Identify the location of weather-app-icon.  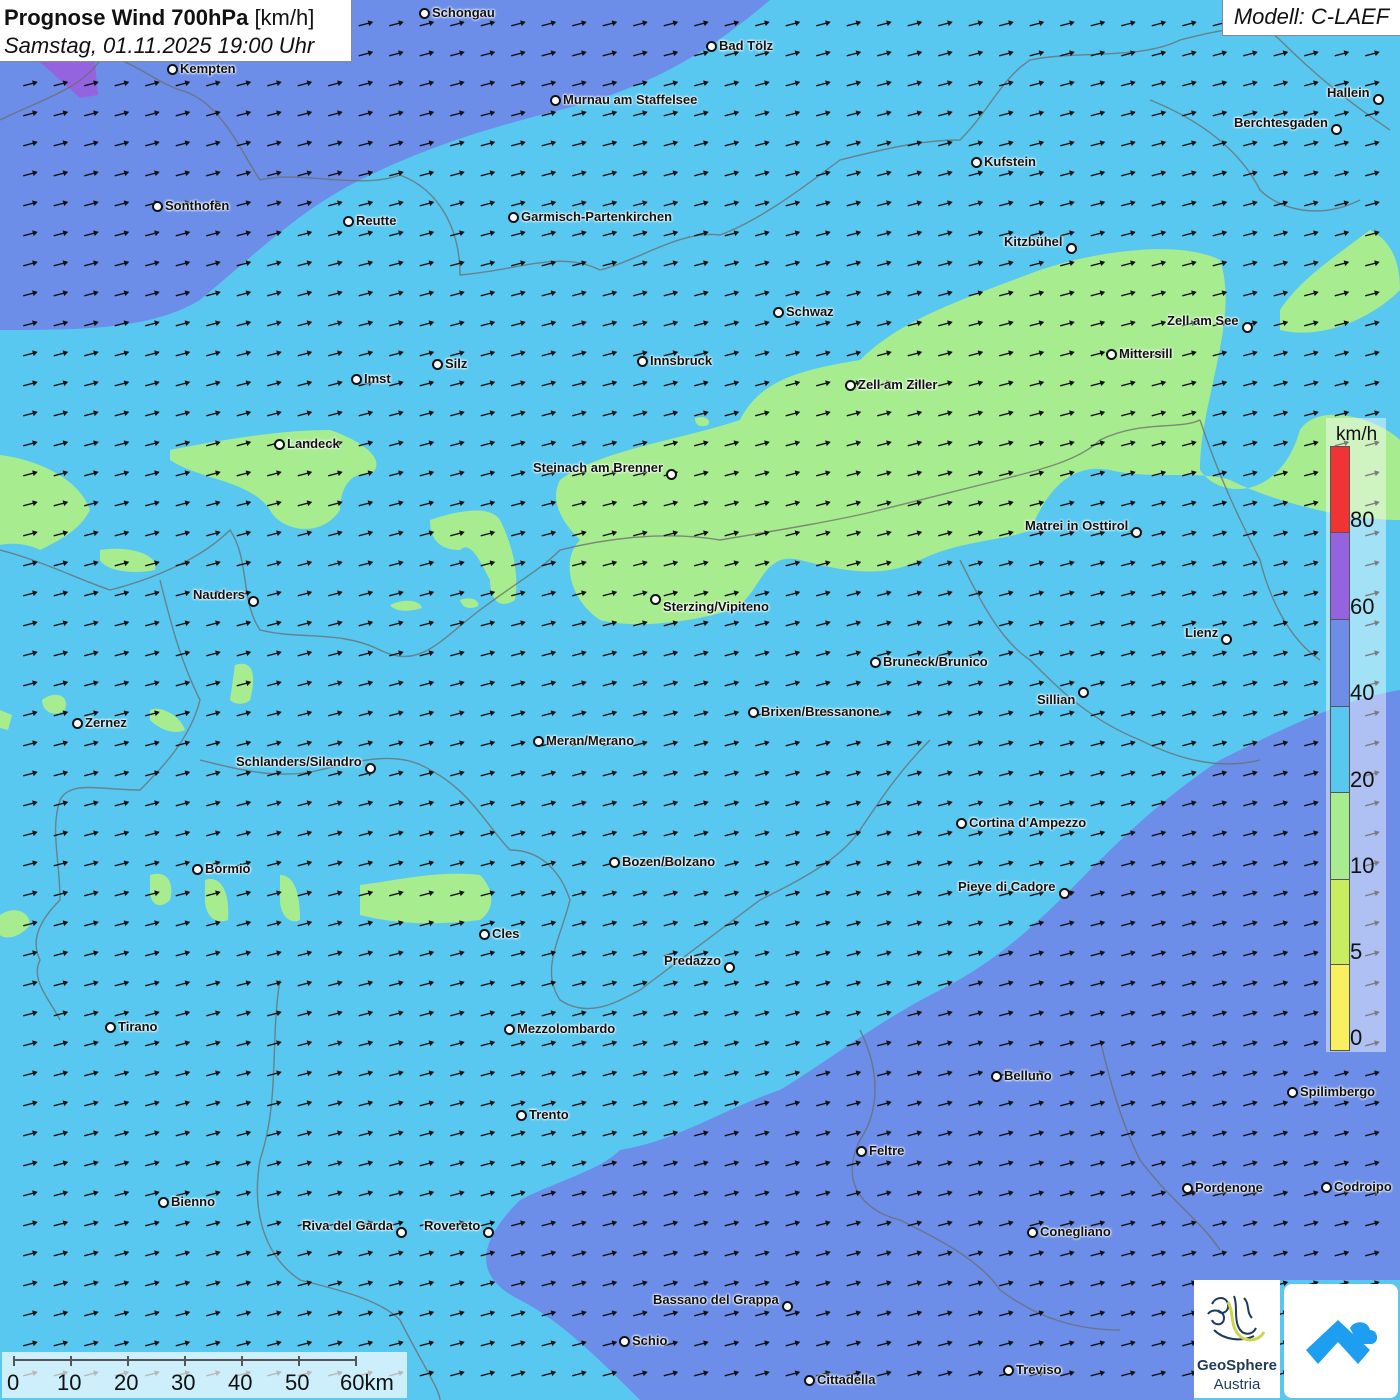
(1342, 1342).